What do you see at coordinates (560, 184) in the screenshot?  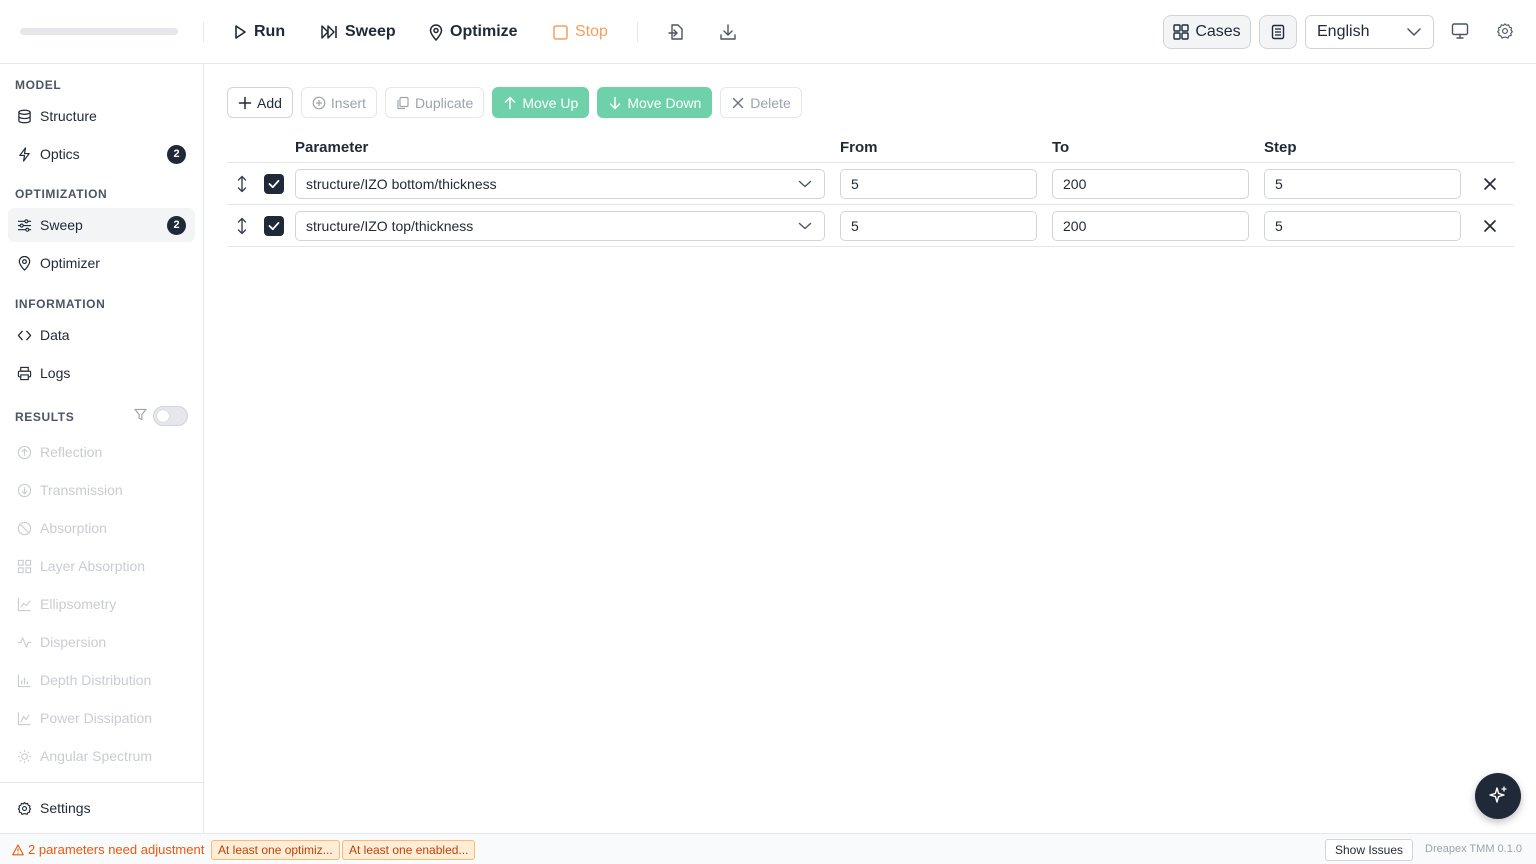 I see `parameter-select: structure/IZO bottom/thickness` at bounding box center [560, 184].